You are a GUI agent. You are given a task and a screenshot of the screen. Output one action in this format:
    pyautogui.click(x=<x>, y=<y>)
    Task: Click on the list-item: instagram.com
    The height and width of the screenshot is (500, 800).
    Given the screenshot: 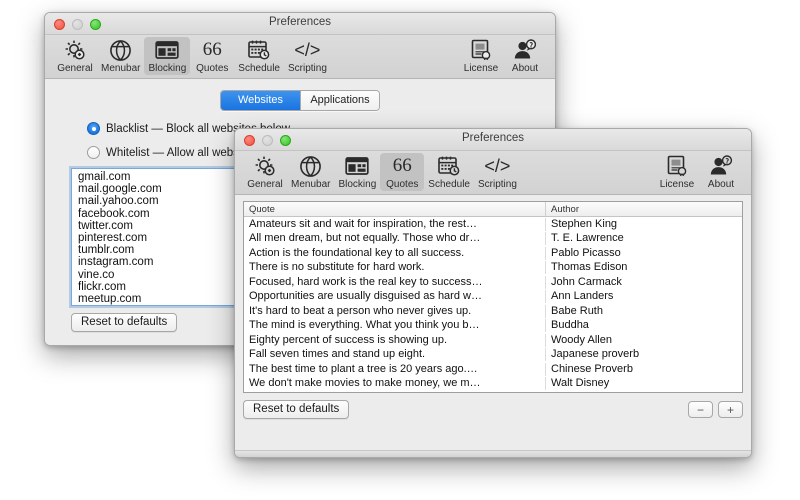 What is the action you would take?
    pyautogui.click(x=166, y=262)
    